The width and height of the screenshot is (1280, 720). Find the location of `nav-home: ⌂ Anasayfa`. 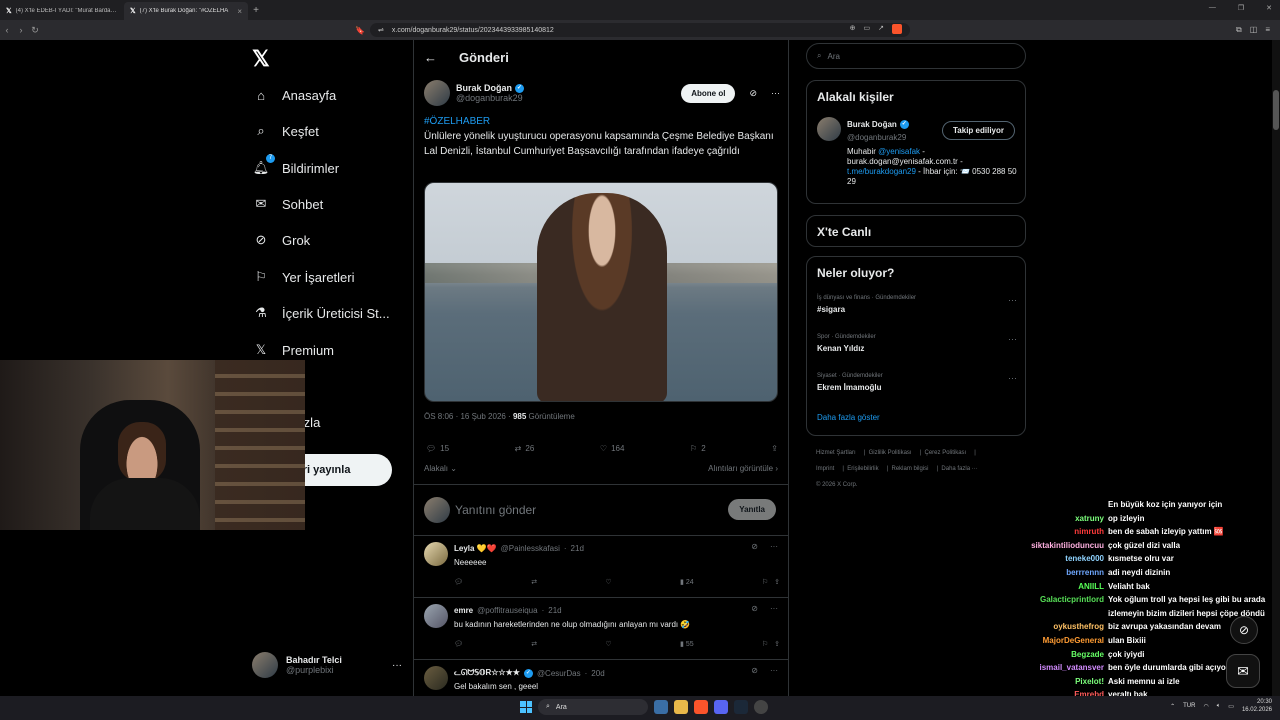

nav-home: ⌂ Anasayfa is located at coordinates (294, 95).